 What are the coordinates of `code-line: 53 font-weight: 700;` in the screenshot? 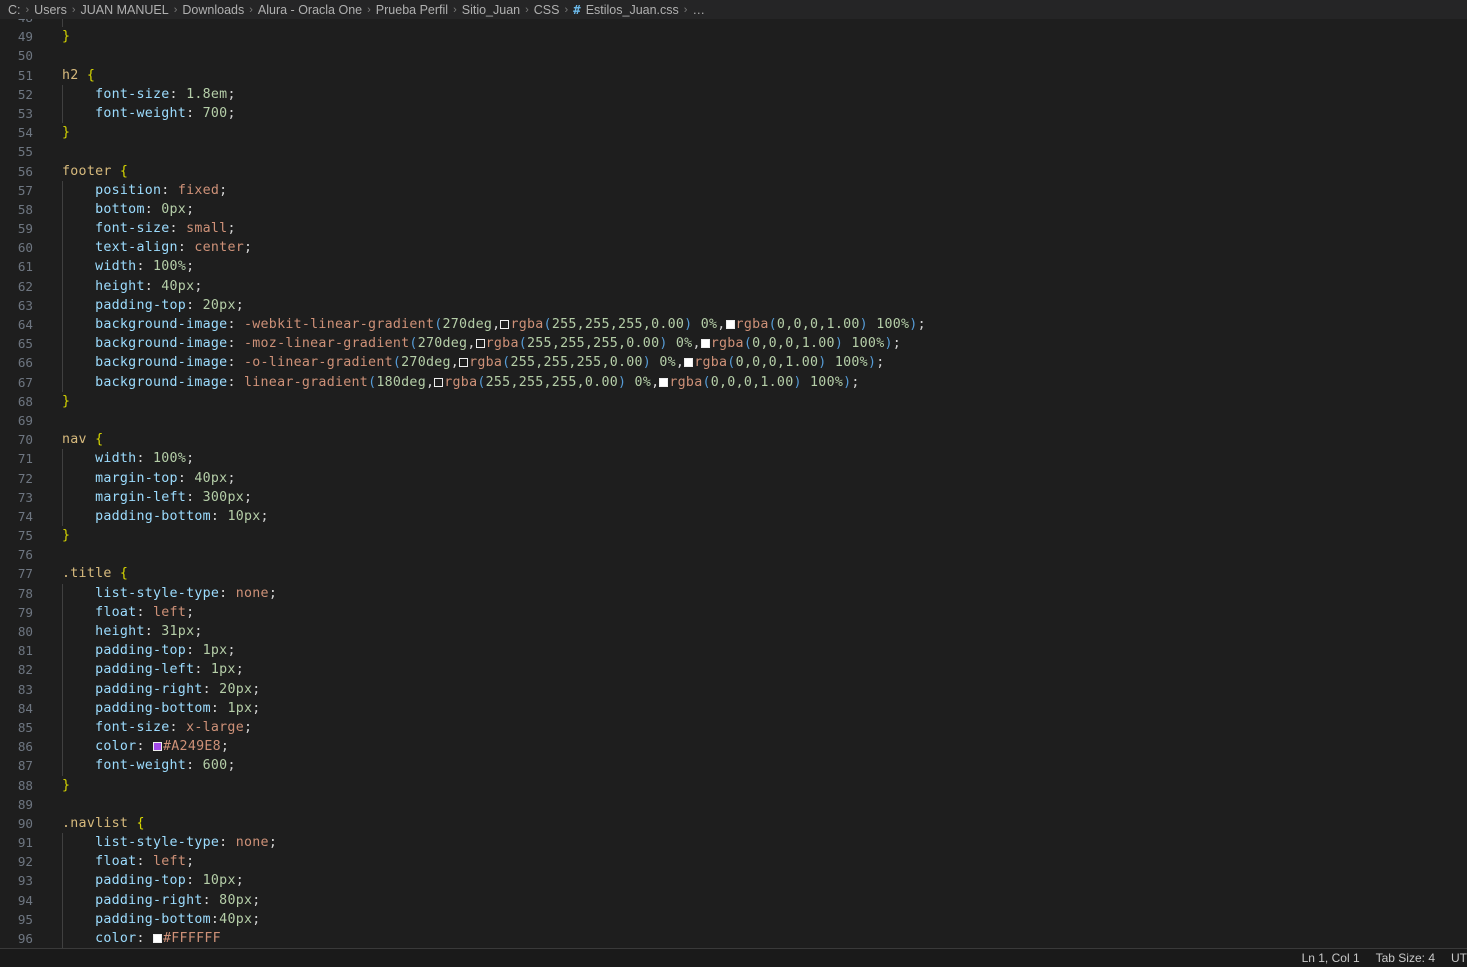 It's located at (733, 113).